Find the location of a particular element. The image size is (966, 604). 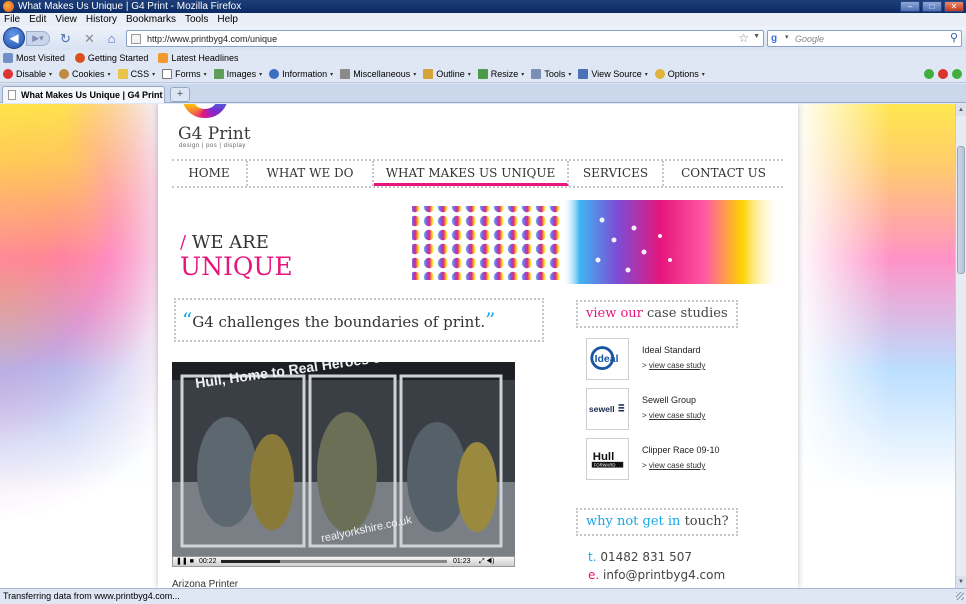

dev-forms: Forms ▾ is located at coordinates (184, 74).